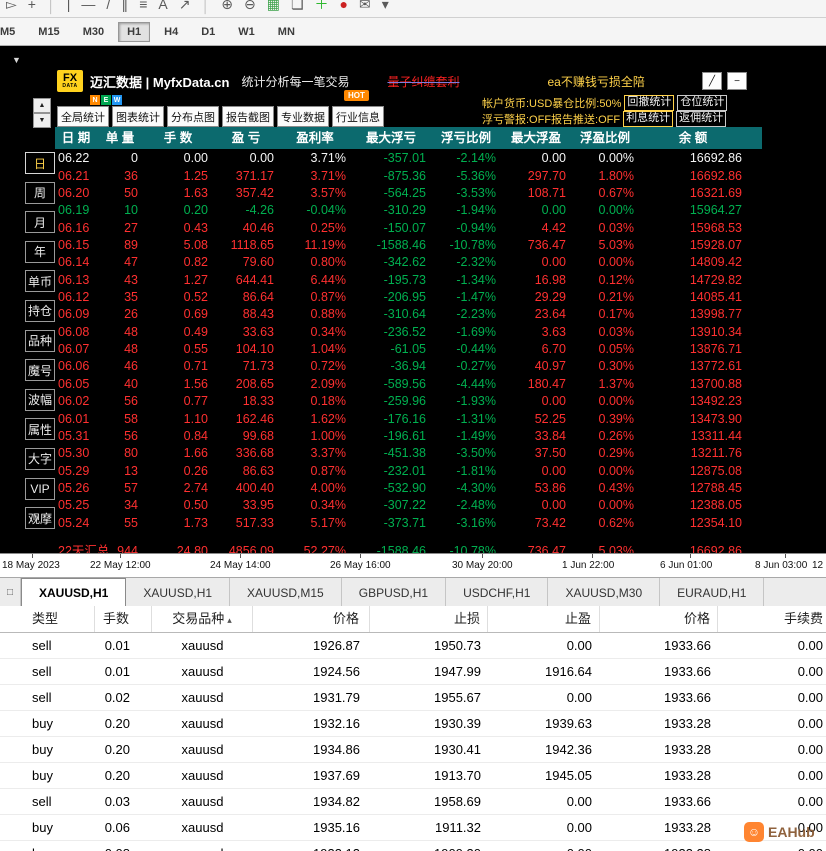  What do you see at coordinates (40, 340) in the screenshot?
I see `sidebar-item-7: 品种` at bounding box center [40, 340].